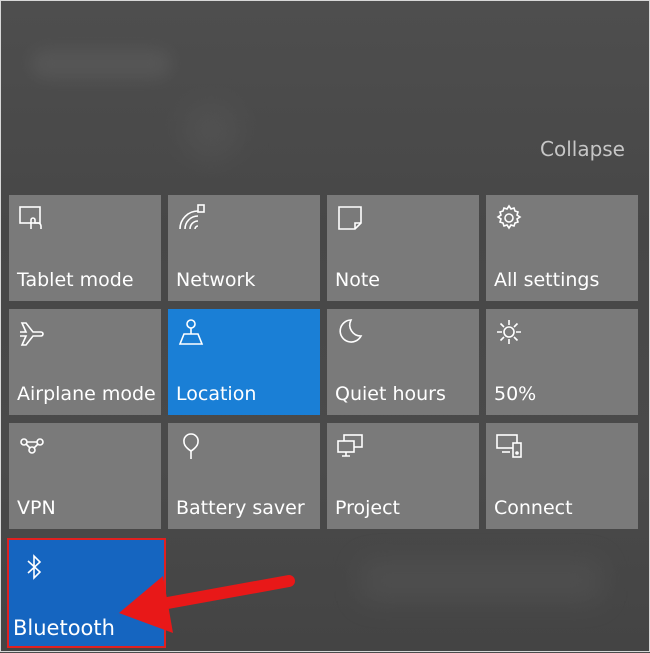 This screenshot has height=653, width=650. Describe the element at coordinates (562, 476) in the screenshot. I see `tile-connect: Connect` at that location.